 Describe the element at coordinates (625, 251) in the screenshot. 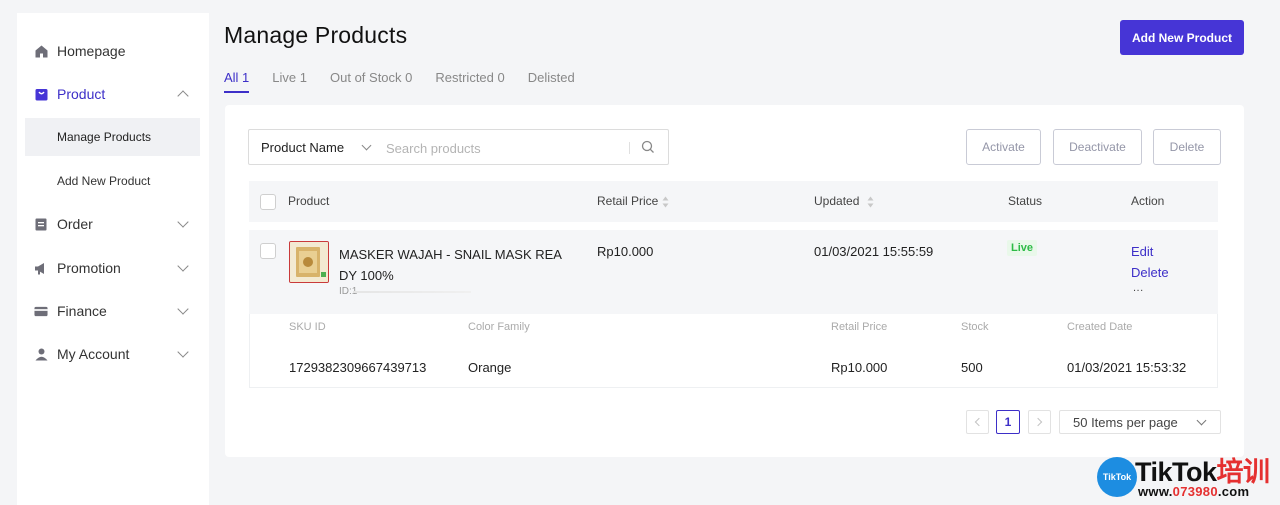

I see `retail-price: Rp10.000` at that location.